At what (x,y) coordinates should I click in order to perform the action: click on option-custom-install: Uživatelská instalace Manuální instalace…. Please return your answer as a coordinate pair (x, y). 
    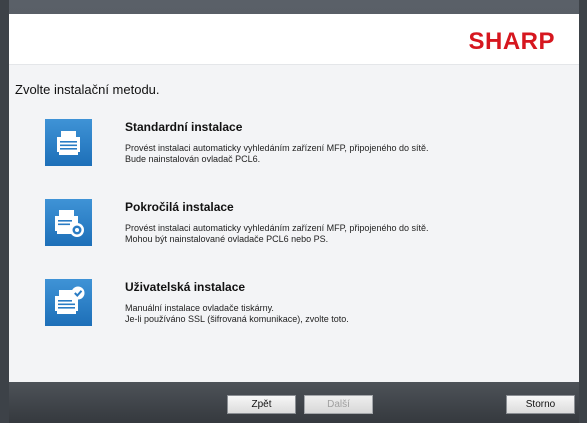
    Looking at the image, I should click on (305, 307).